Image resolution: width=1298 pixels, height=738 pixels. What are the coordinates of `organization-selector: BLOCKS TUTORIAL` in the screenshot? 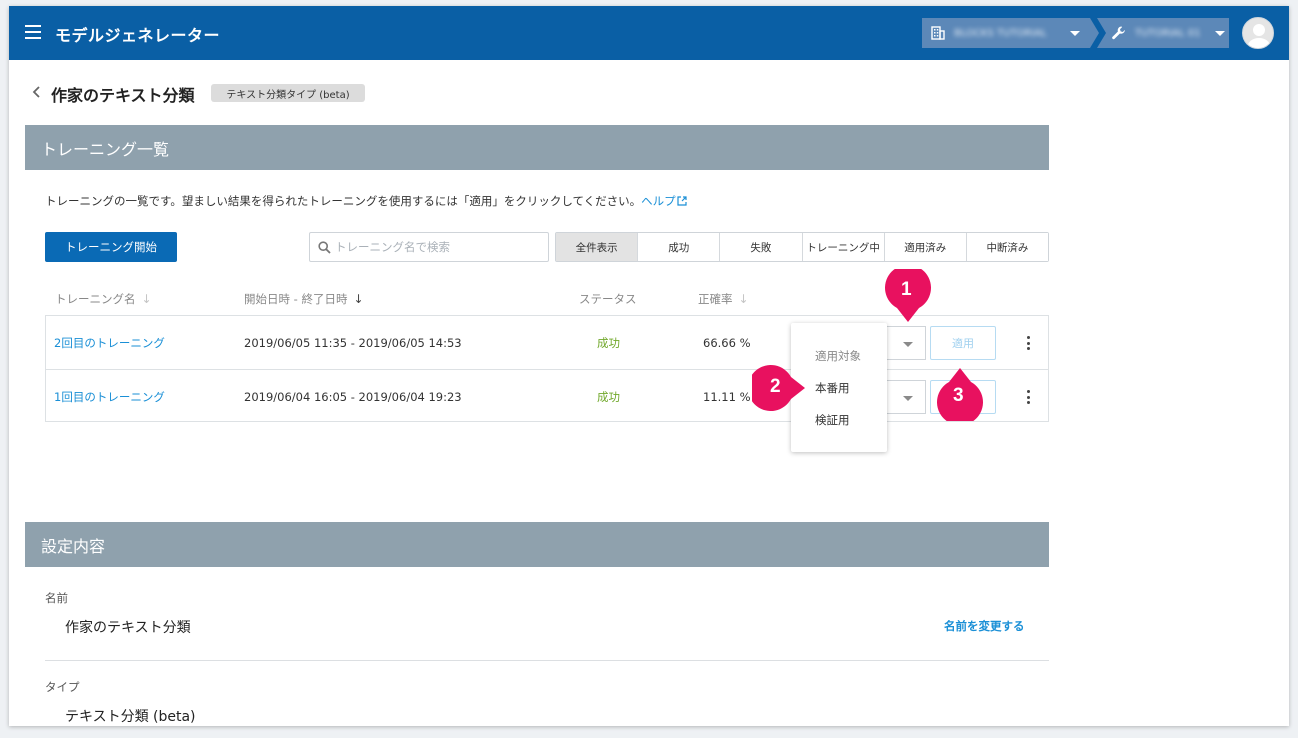 It's located at (1010, 33).